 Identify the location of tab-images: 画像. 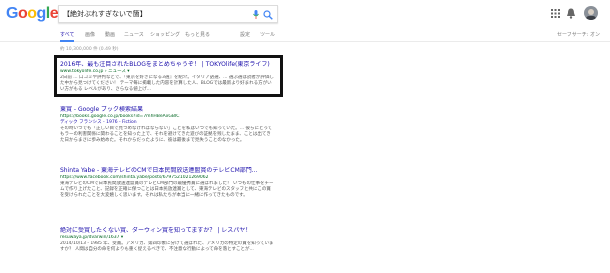
(90, 34).